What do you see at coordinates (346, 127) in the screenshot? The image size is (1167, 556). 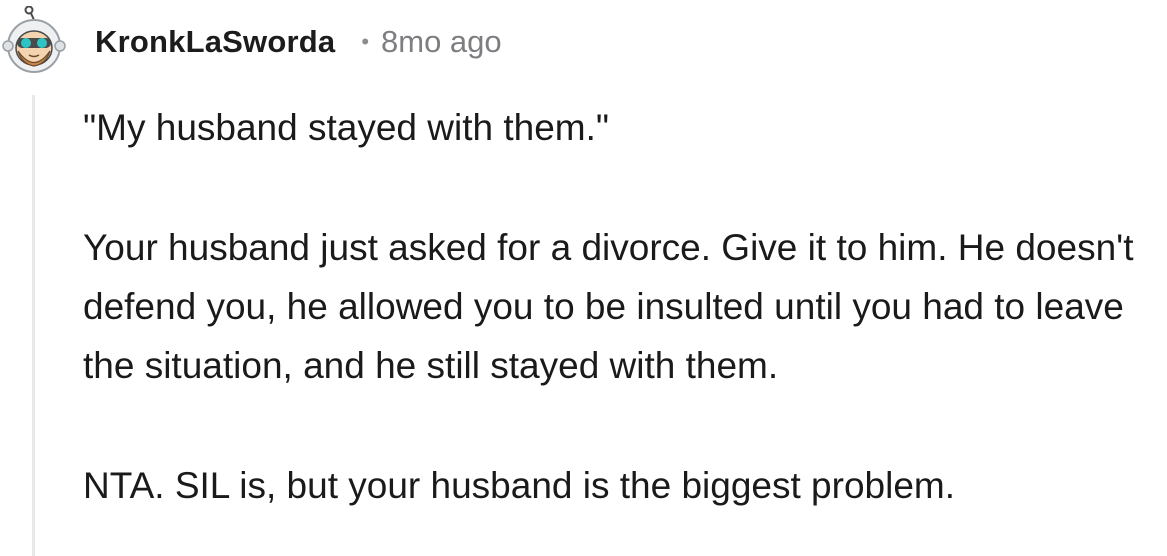 I see `comment-paragraph-quote: "My husband stayed with them."` at bounding box center [346, 127].